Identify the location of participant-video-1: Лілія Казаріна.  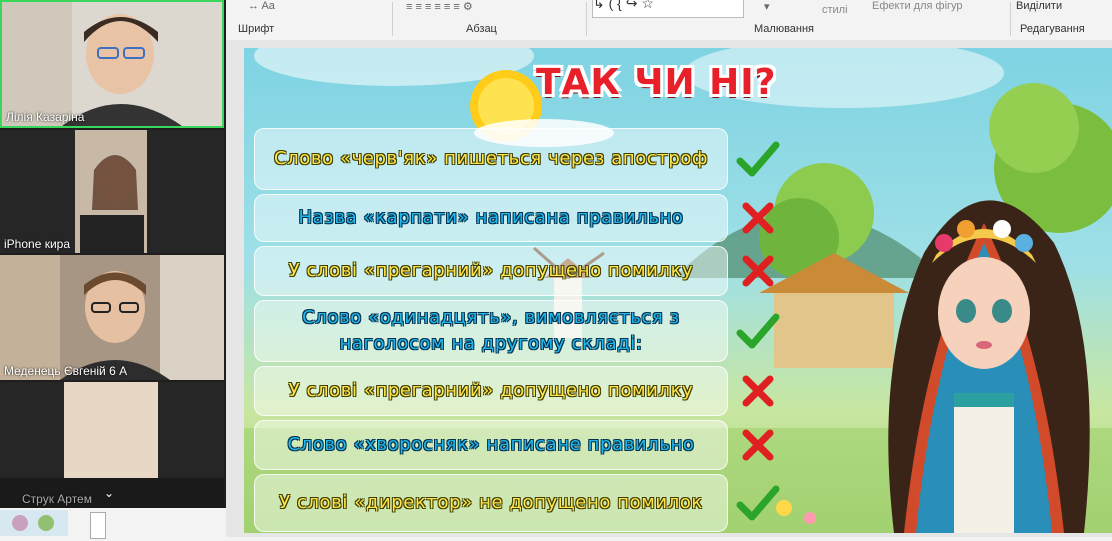
(112, 64).